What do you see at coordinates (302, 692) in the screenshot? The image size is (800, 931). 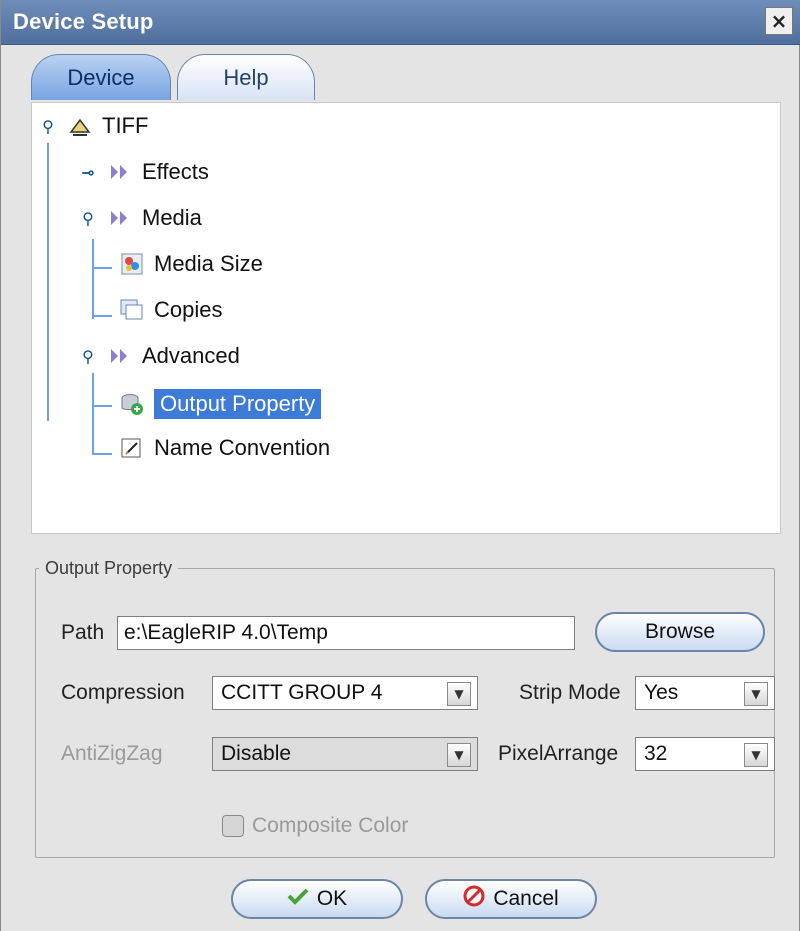 I see `compression-value: CCITT GROUP 4` at bounding box center [302, 692].